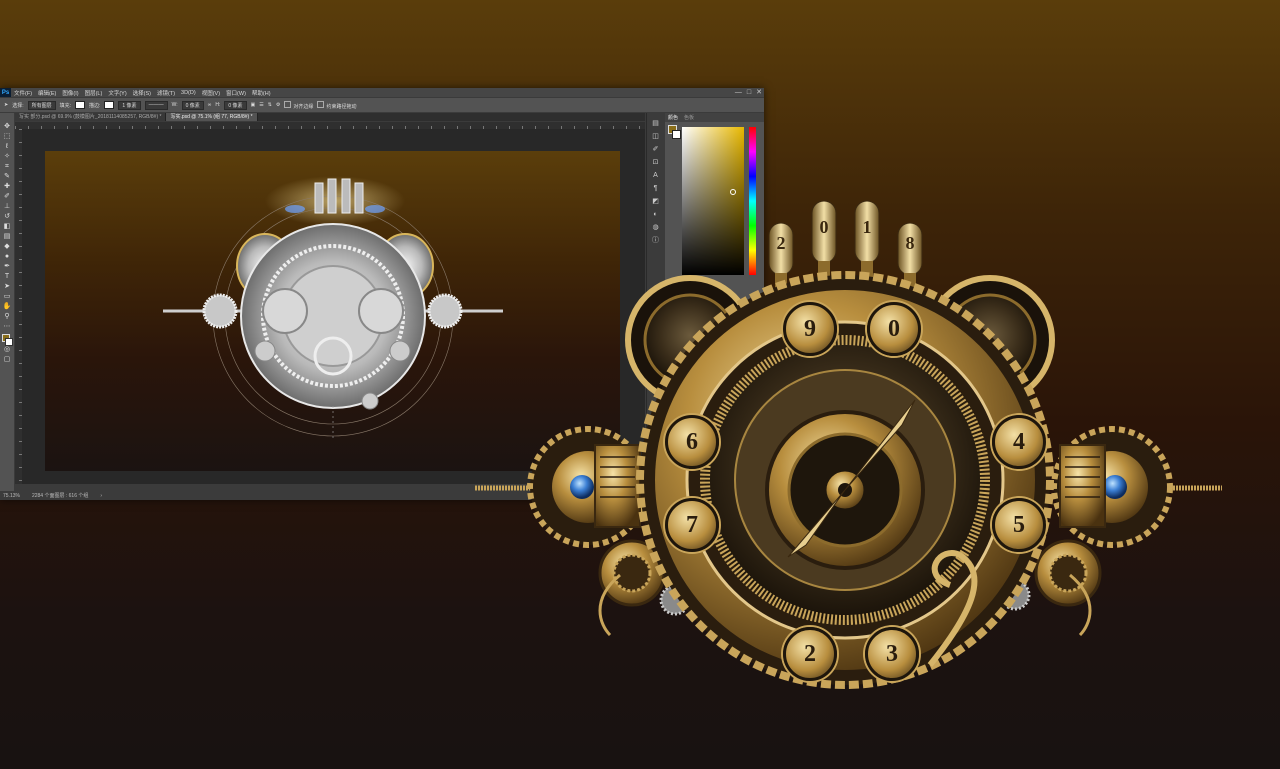 This screenshot has height=769, width=1280. Describe the element at coordinates (95, 105) in the screenshot. I see `stroke-label: 描边:` at that location.